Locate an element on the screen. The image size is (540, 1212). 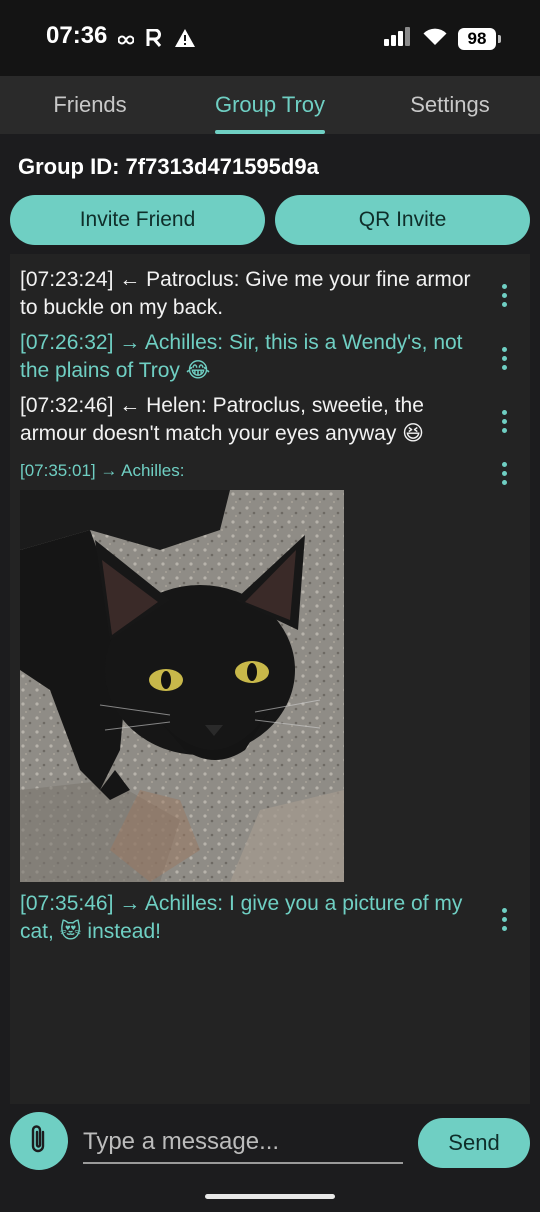
wifi-icon is located at coordinates (435, 38).